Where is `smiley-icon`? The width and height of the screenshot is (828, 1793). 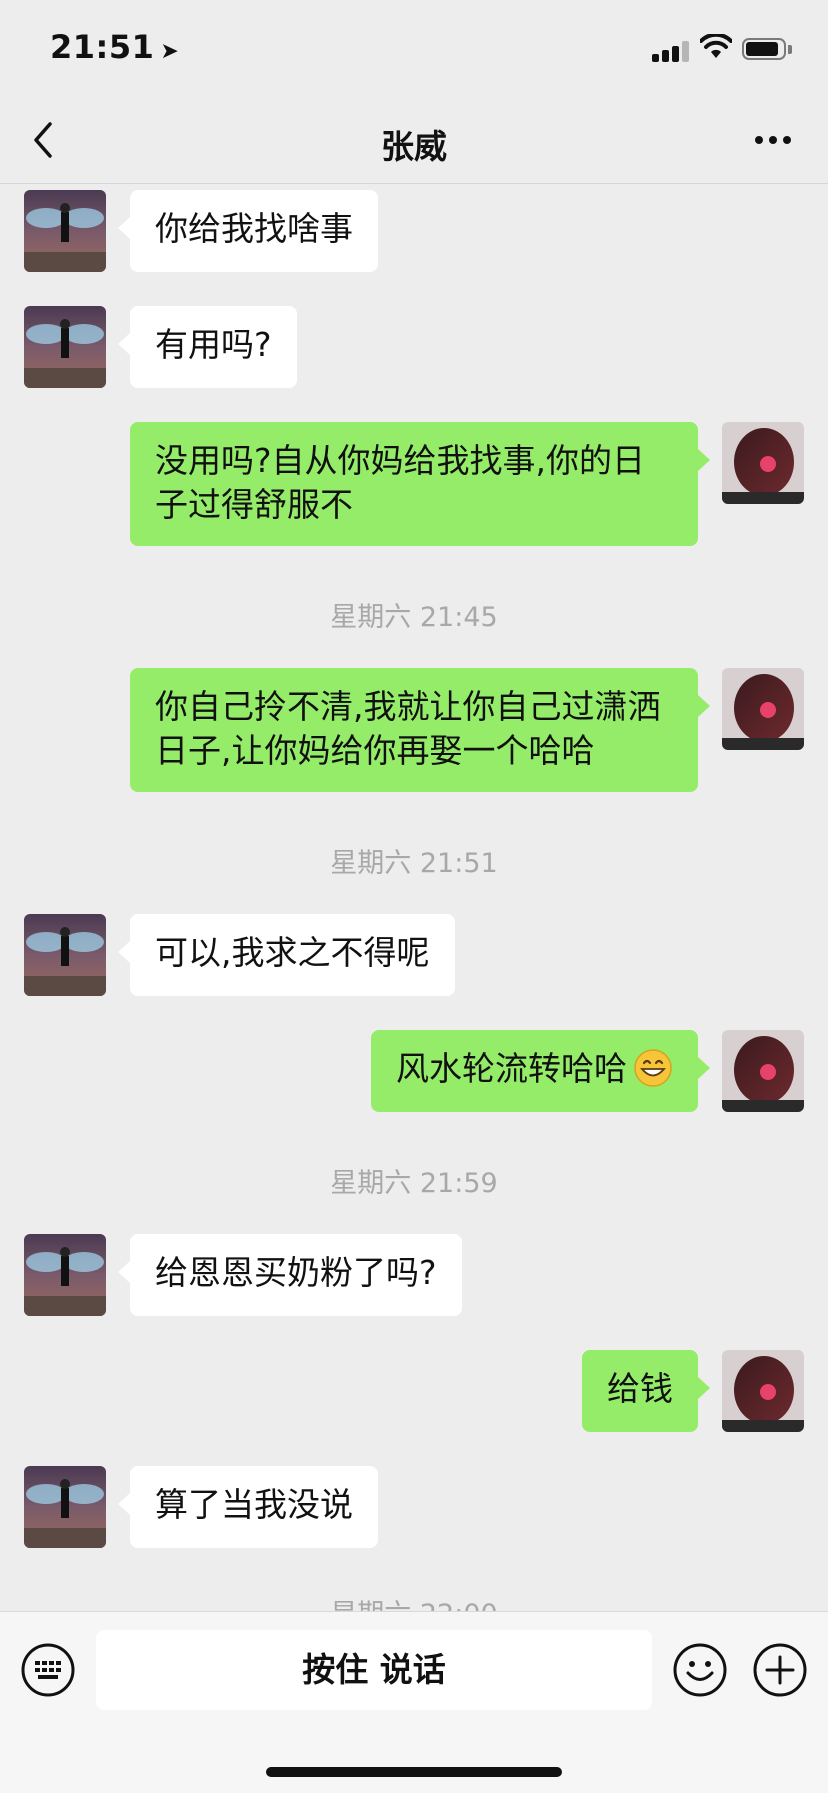
smiley-icon is located at coordinates (700, 1670).